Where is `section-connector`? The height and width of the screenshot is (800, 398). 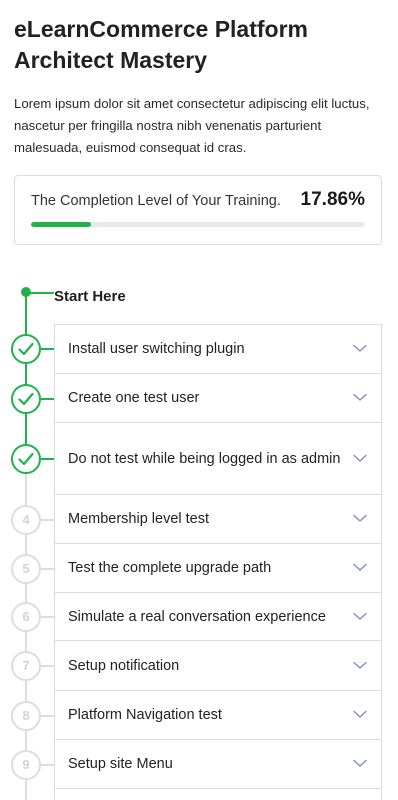 section-connector is located at coordinates (40, 293).